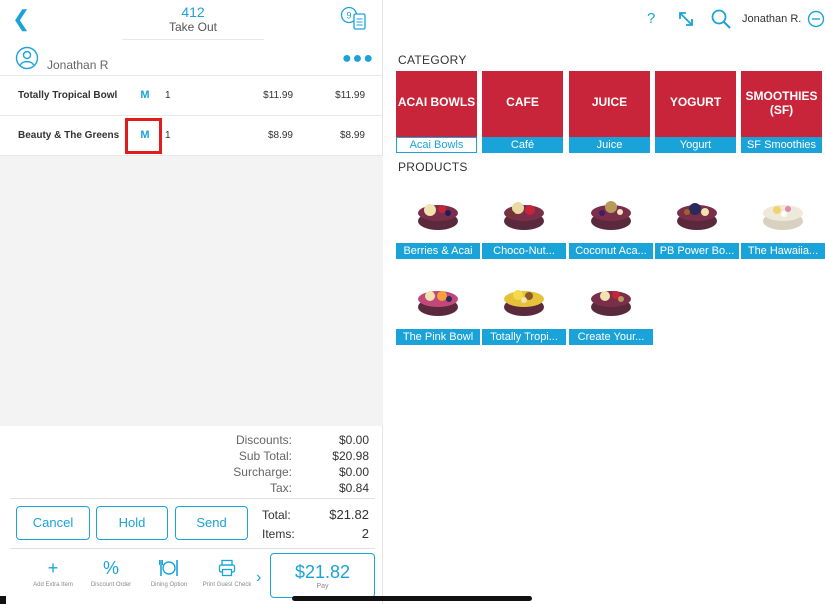 This screenshot has width=825, height=604. I want to click on category-acai-bowls: ACAI BOWLS Acai Bowls, so click(436, 112).